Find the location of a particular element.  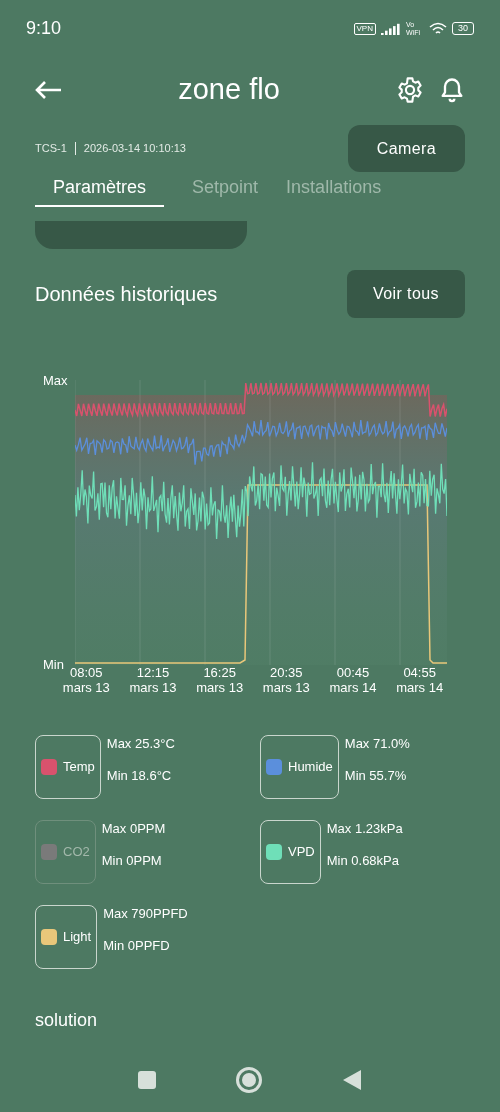

camera-button: Camera is located at coordinates (406, 148).